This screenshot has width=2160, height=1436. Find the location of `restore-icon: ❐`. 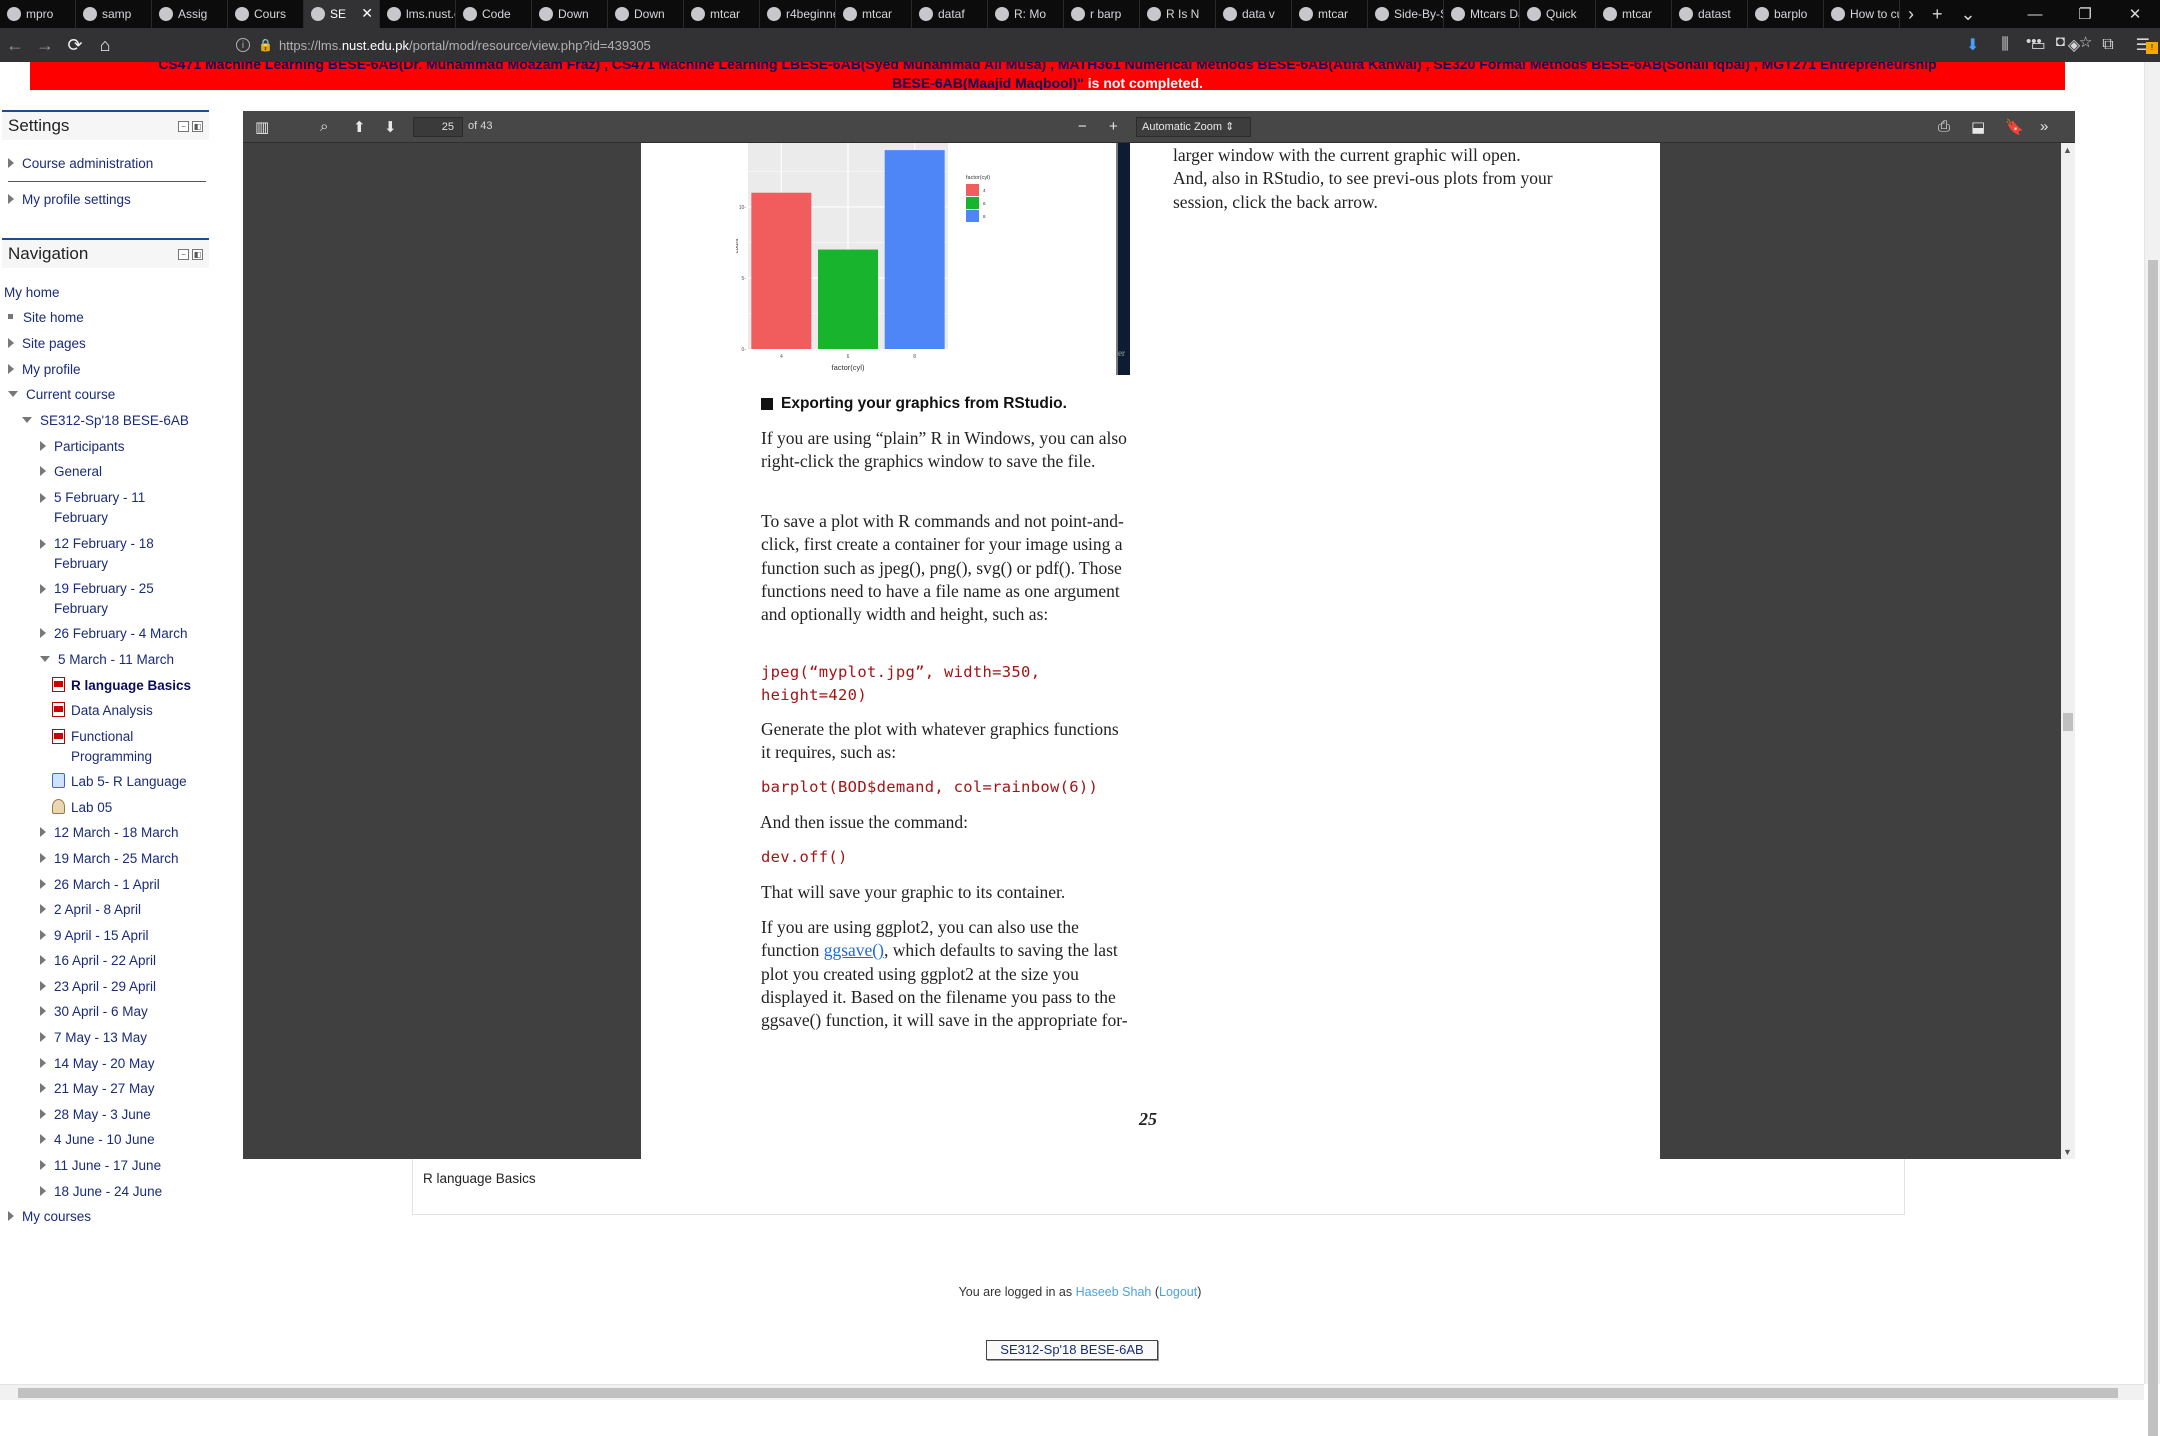

restore-icon: ❐ is located at coordinates (2085, 14).